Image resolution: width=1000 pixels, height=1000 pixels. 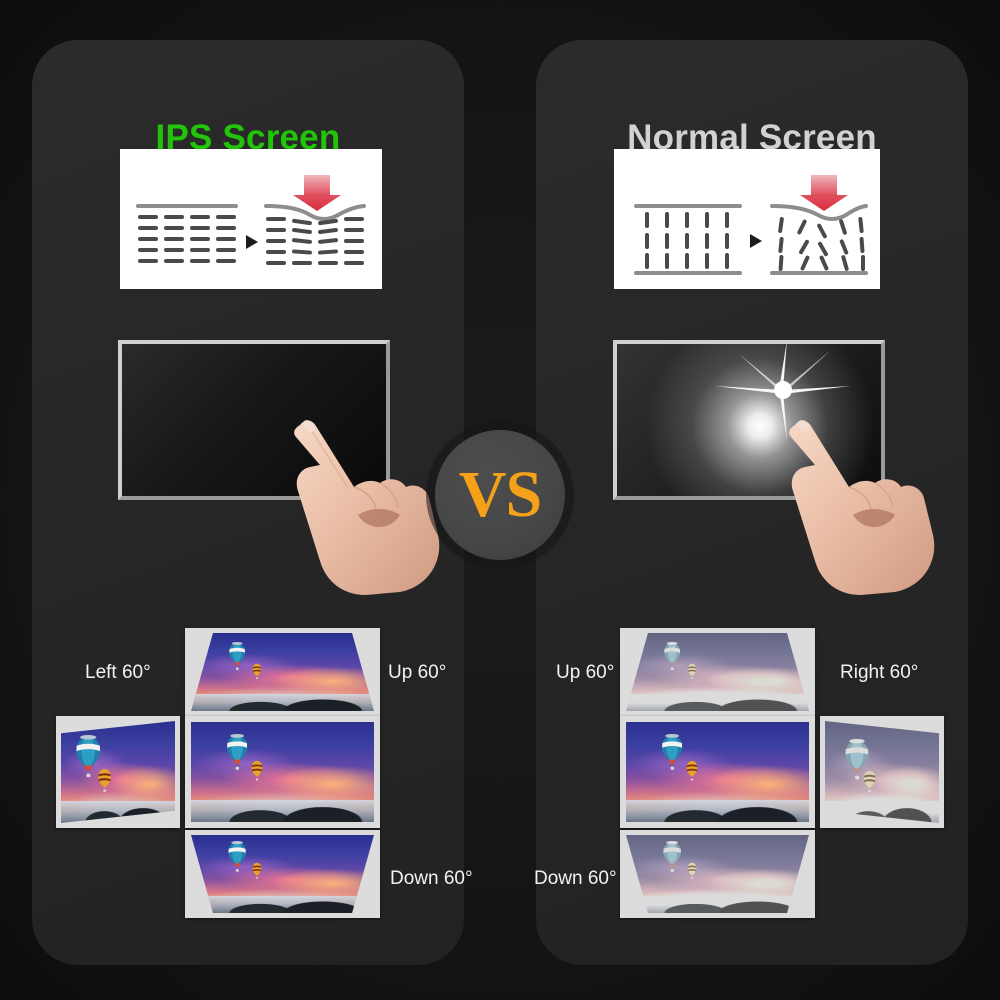 I want to click on vs-label: VS, so click(x=500, y=494).